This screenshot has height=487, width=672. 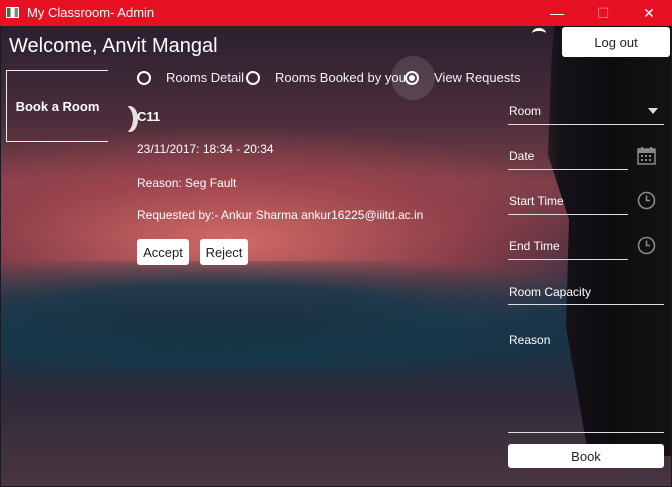 I want to click on date-field: Date, so click(x=568, y=157).